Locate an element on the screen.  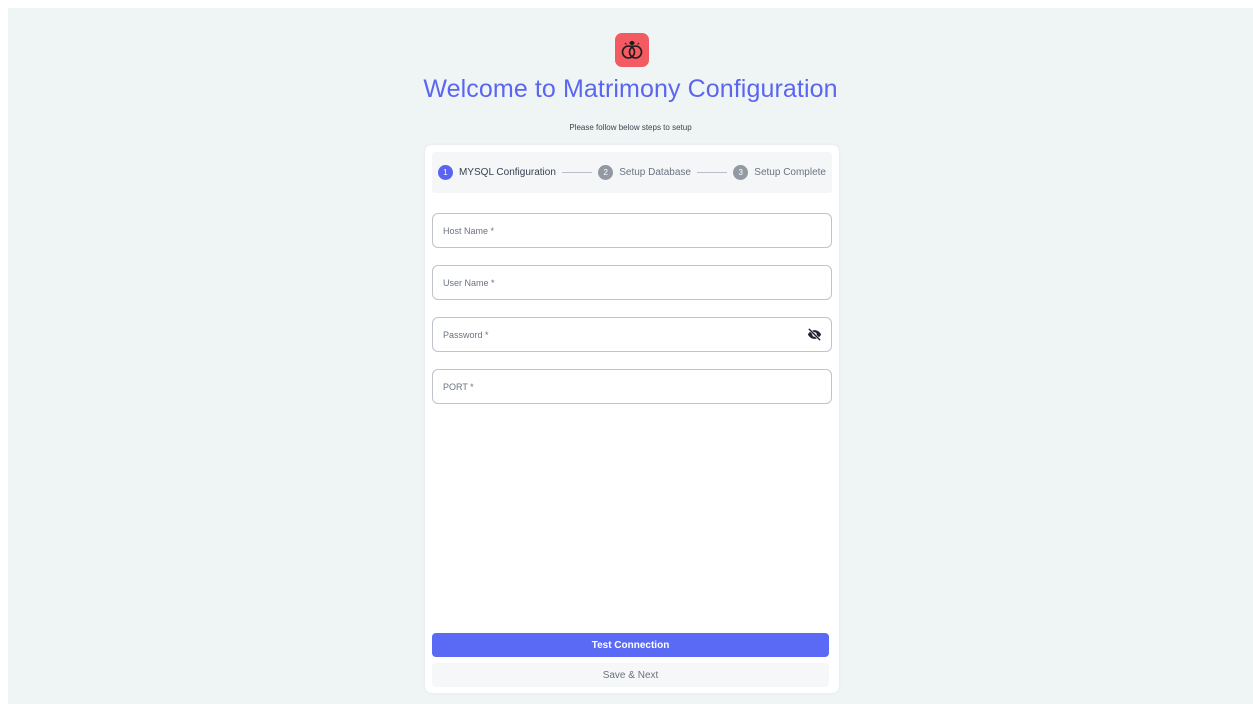
step-label: MYSQL Configuration is located at coordinates (507, 172).